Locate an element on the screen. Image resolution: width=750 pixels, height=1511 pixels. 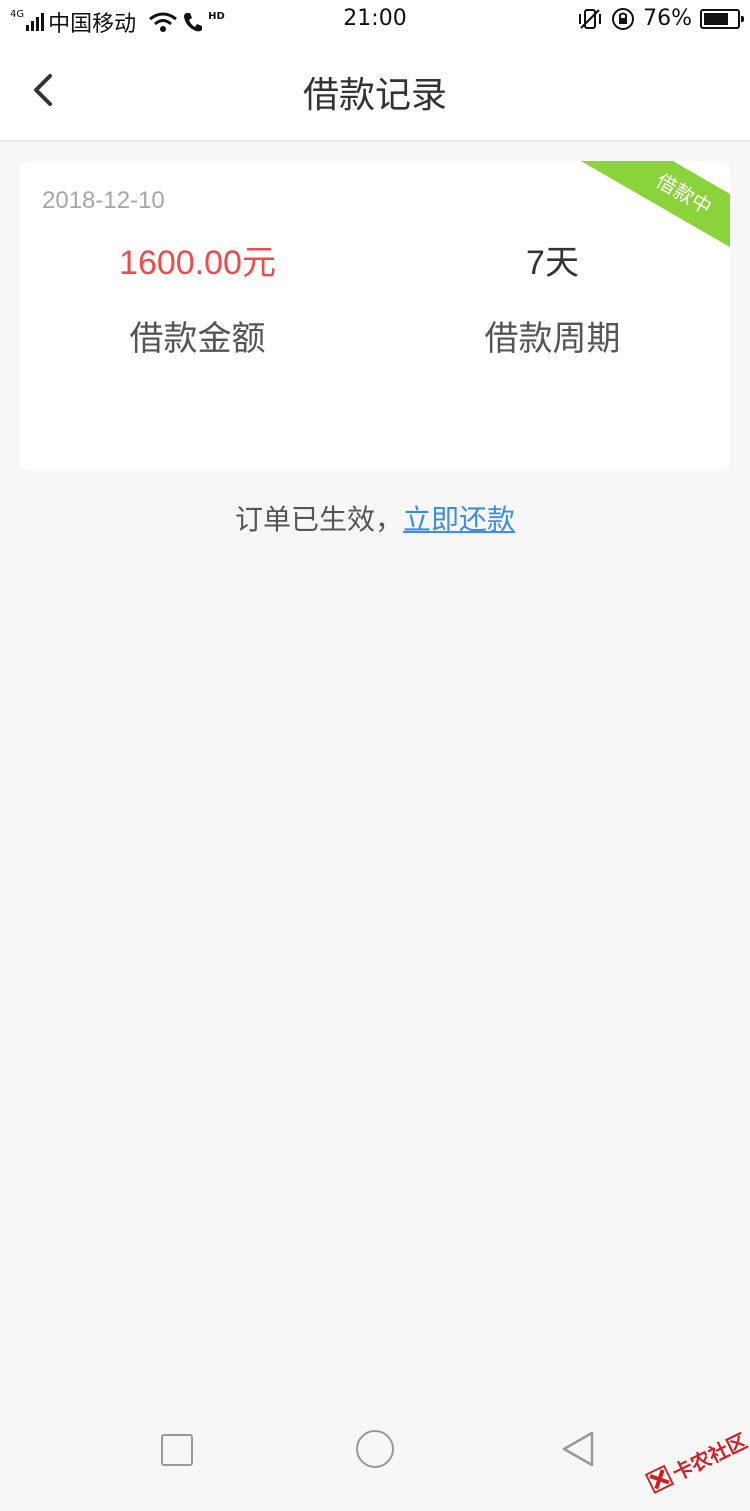
battery-level is located at coordinates (716, 18).